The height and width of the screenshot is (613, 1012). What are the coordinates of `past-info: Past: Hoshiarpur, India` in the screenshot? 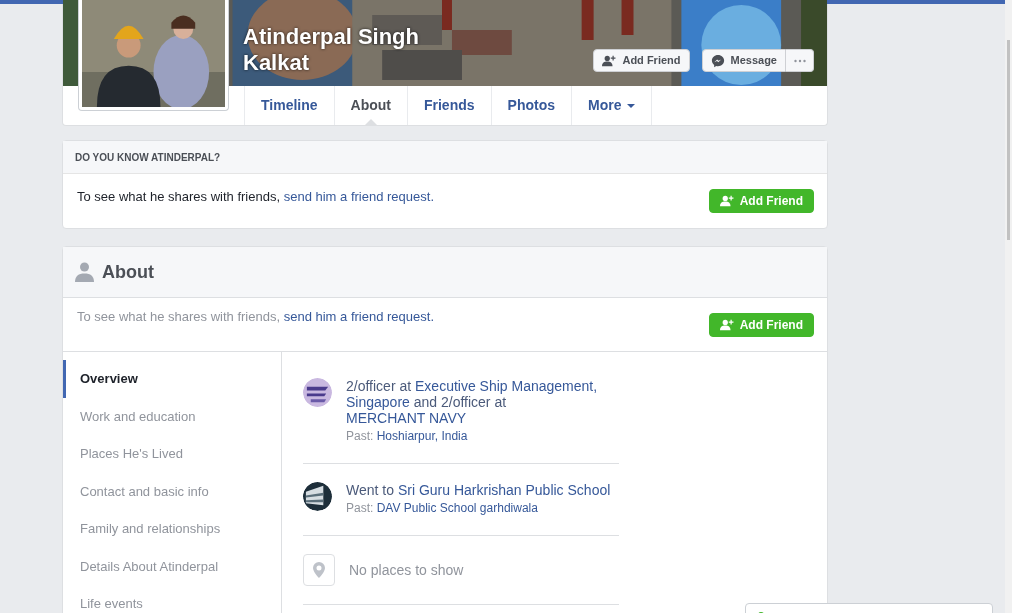 It's located at (407, 436).